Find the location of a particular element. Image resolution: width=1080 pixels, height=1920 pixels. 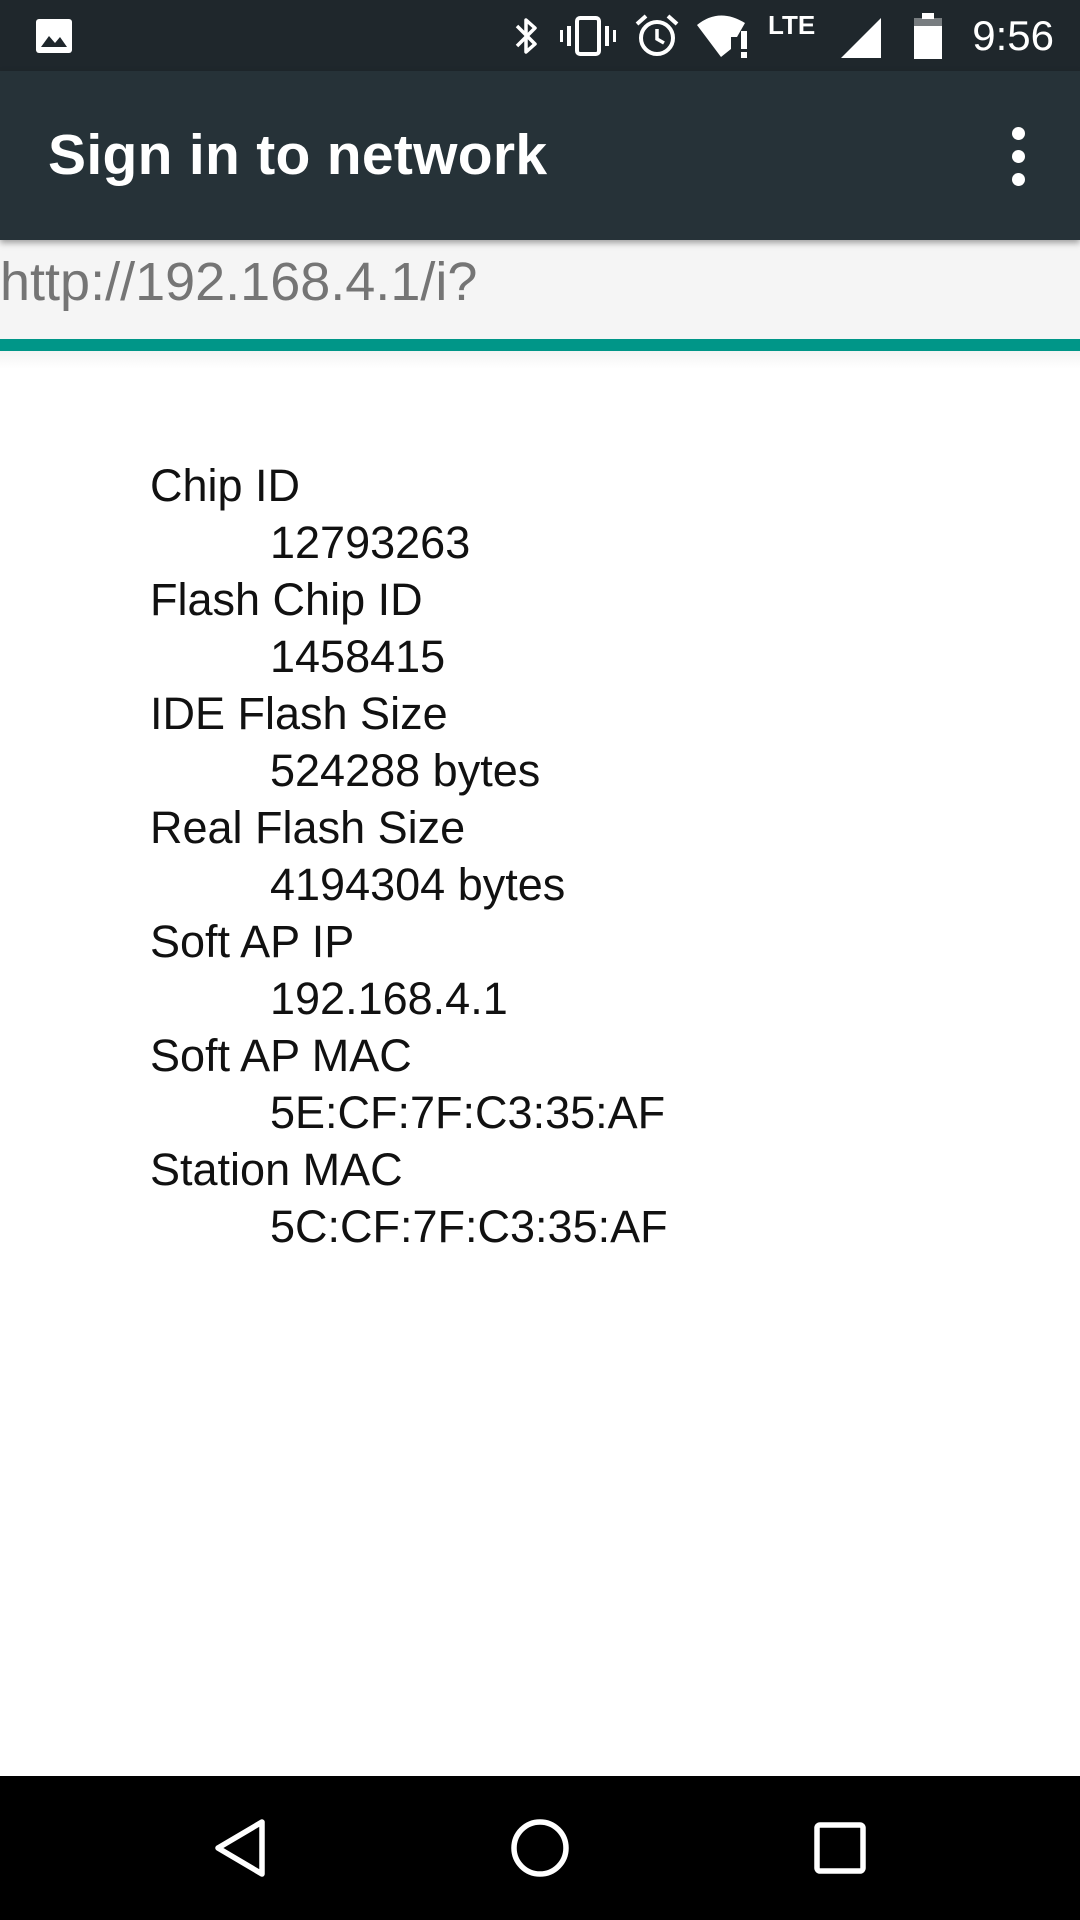

info-value: 12793263 is located at coordinates (370, 542).